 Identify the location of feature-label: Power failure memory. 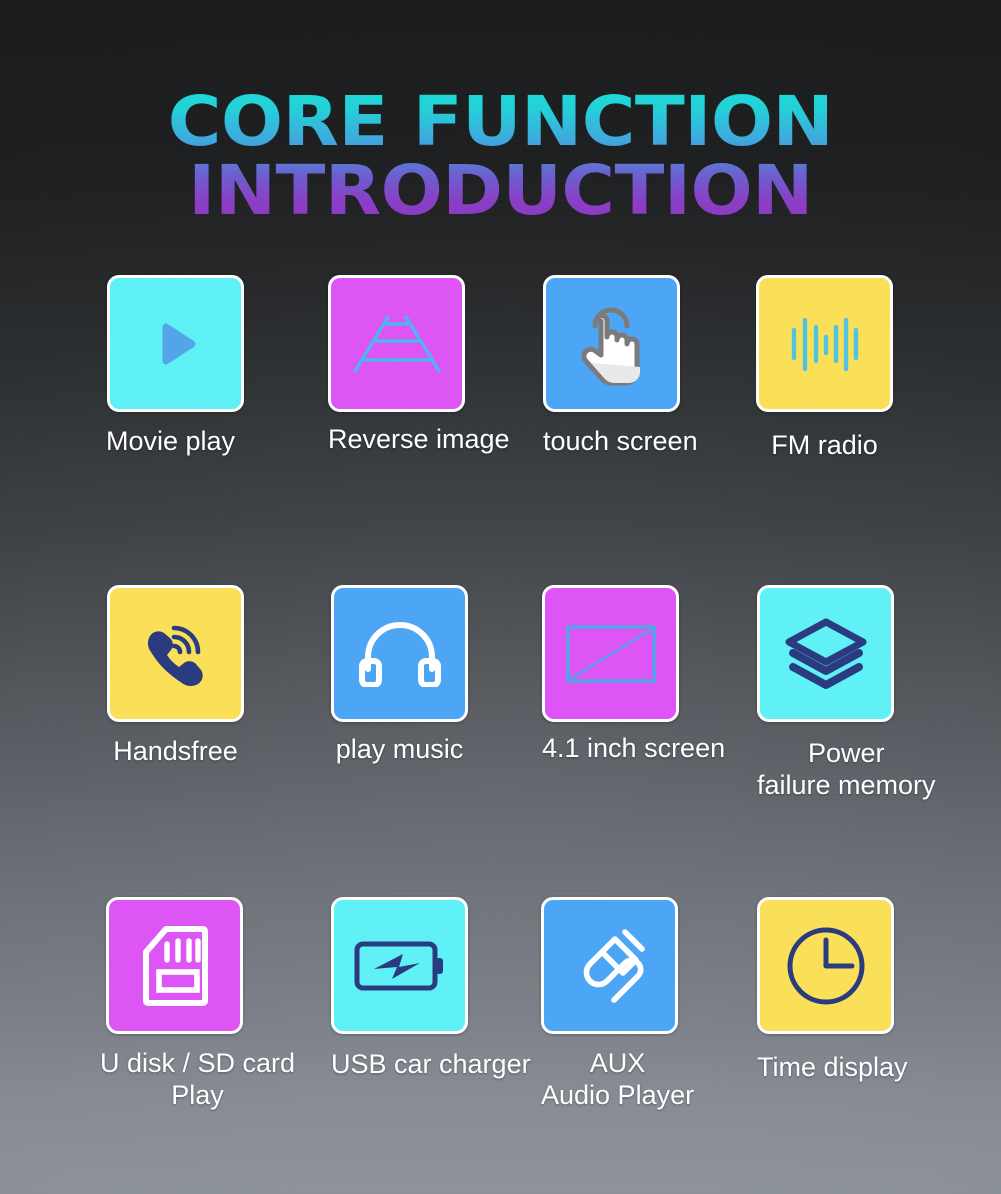
(846, 769).